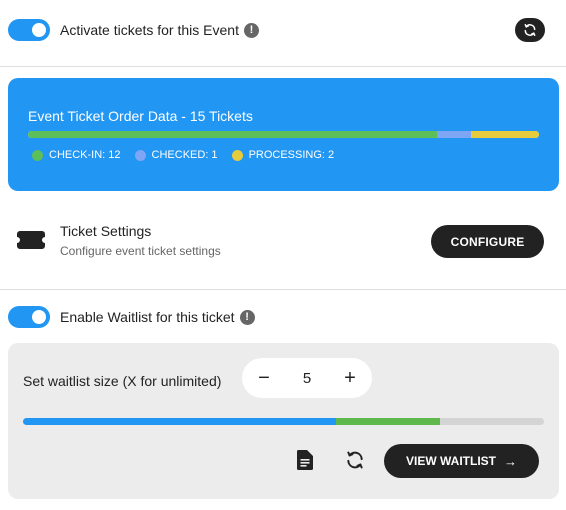  I want to click on refresh-button, so click(530, 30).